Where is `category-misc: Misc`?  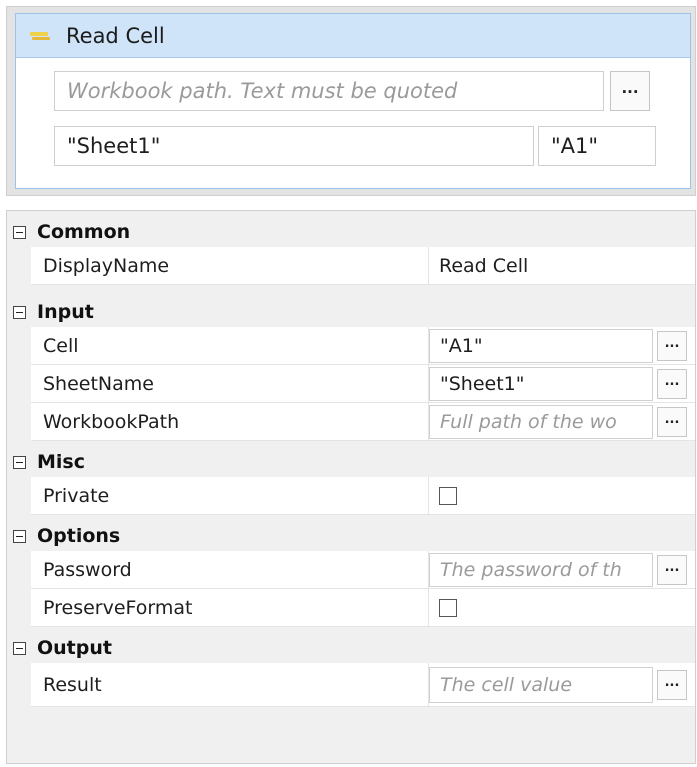 category-misc: Misc is located at coordinates (351, 462).